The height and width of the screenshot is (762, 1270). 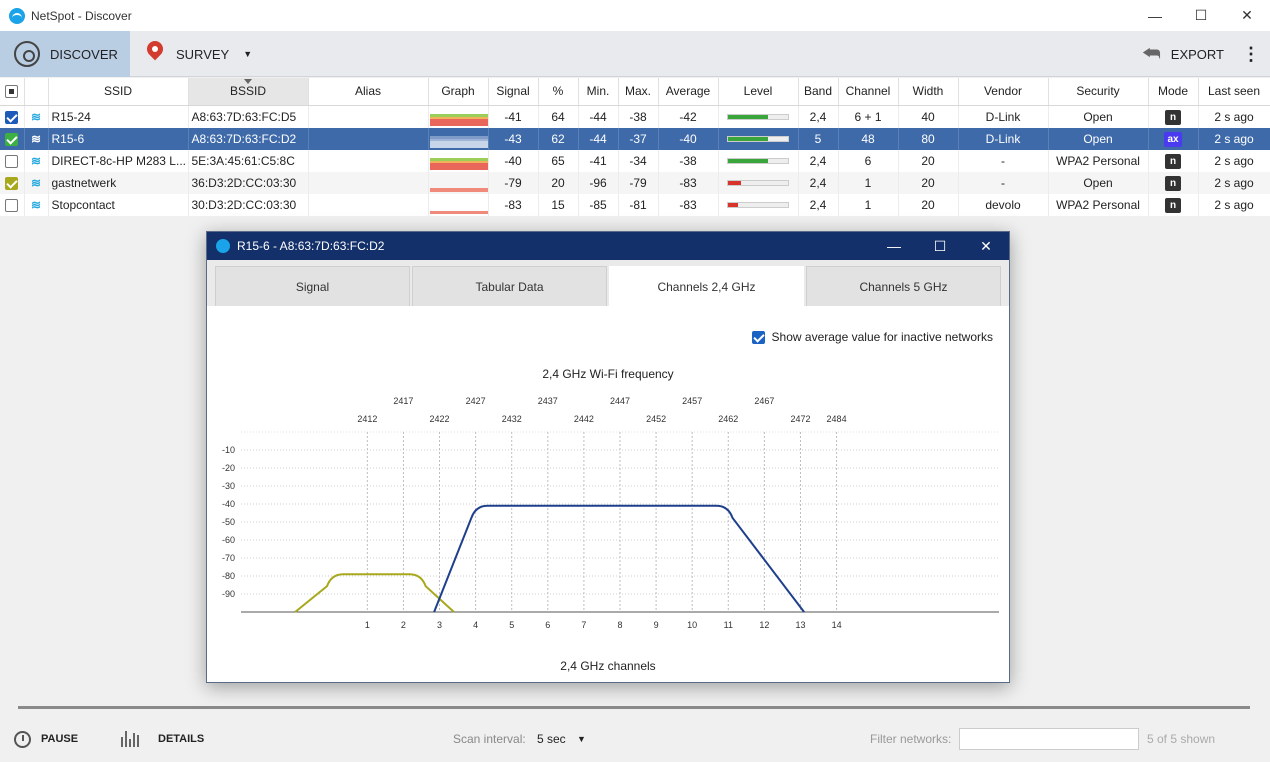 I want to click on cell-signal: -79, so click(x=513, y=182).